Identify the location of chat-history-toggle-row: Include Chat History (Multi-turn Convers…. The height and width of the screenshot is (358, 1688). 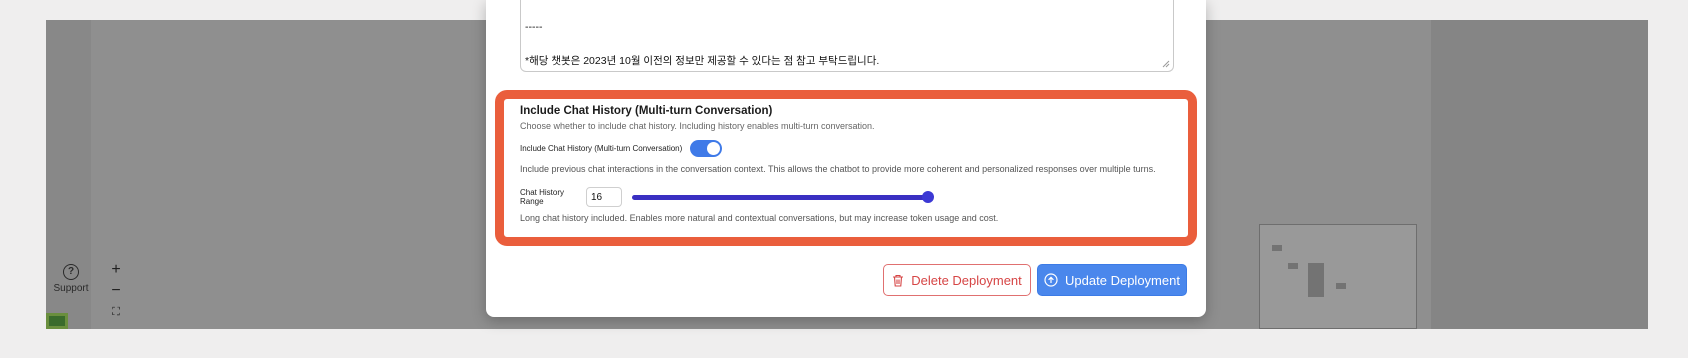
(850, 148).